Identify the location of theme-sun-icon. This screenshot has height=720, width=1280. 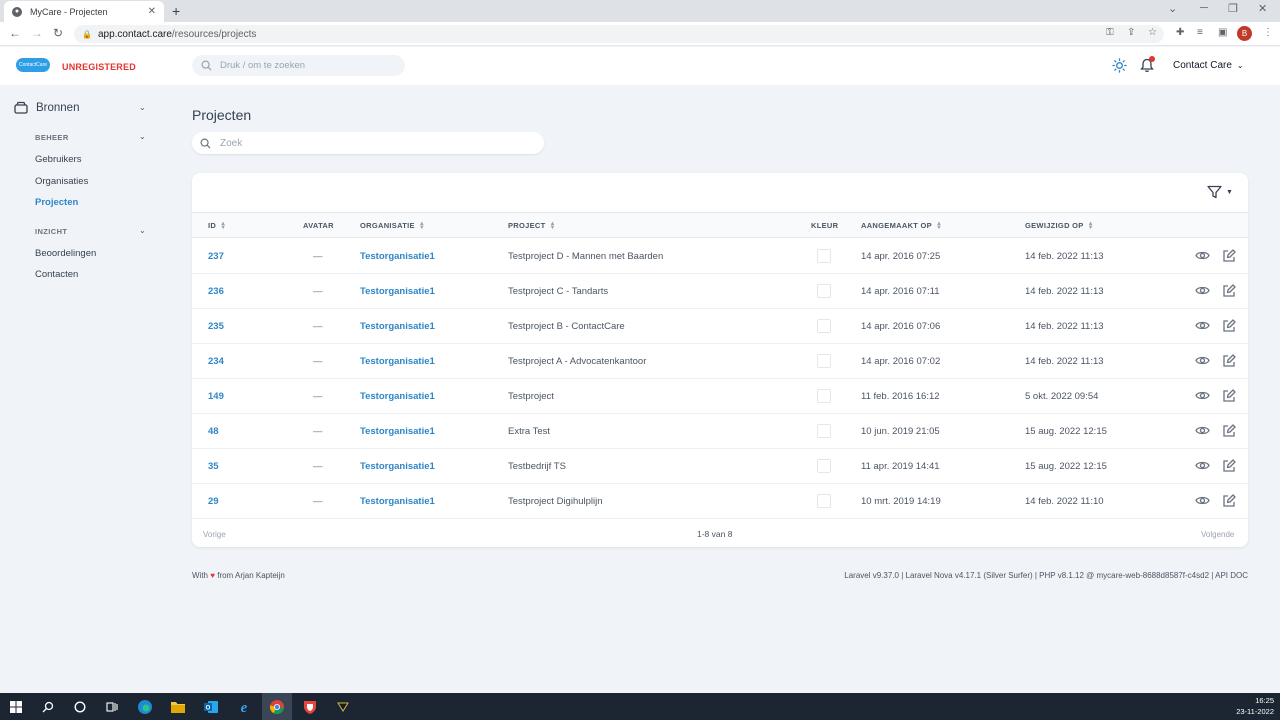
(1119, 65).